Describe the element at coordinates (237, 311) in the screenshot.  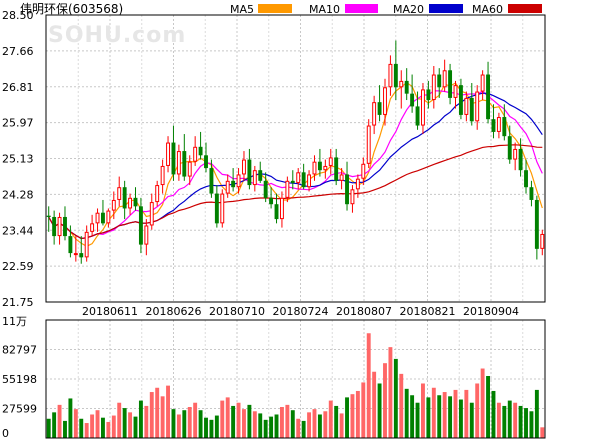
I see `date-tick-label: 20180710` at that location.